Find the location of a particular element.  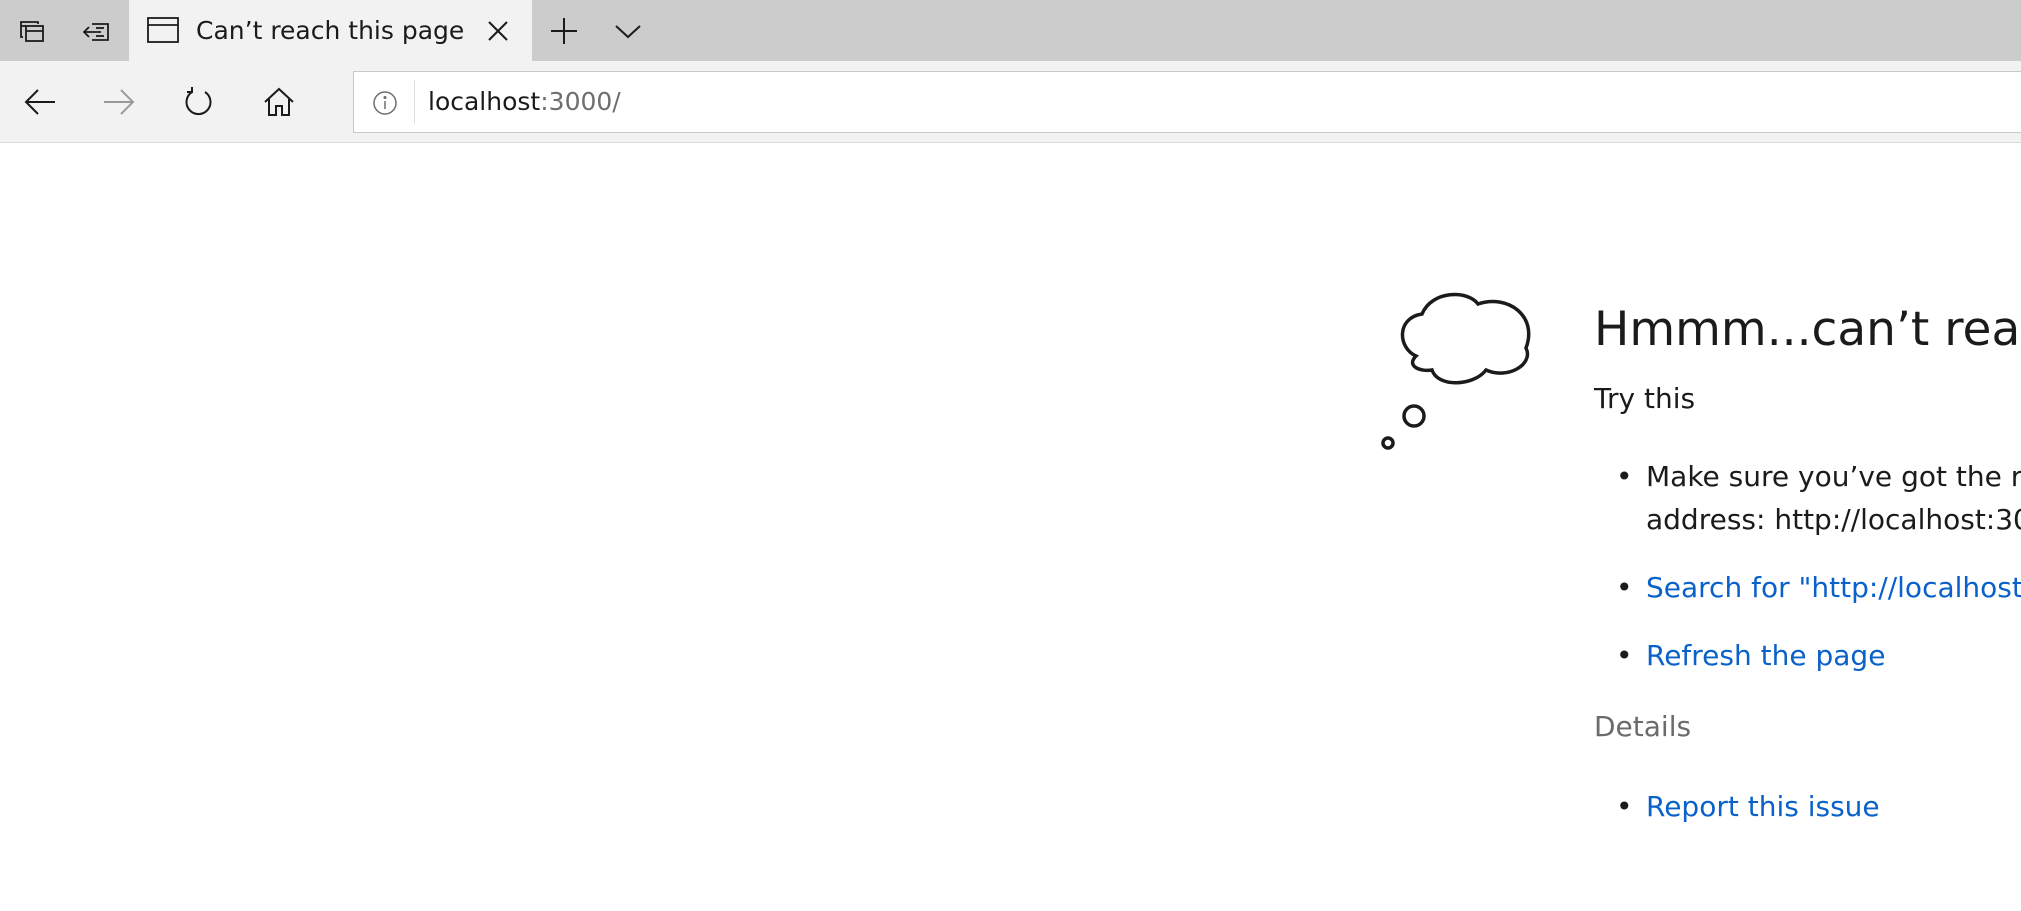

thought-cloud-icon is located at coordinates (1456, 371).